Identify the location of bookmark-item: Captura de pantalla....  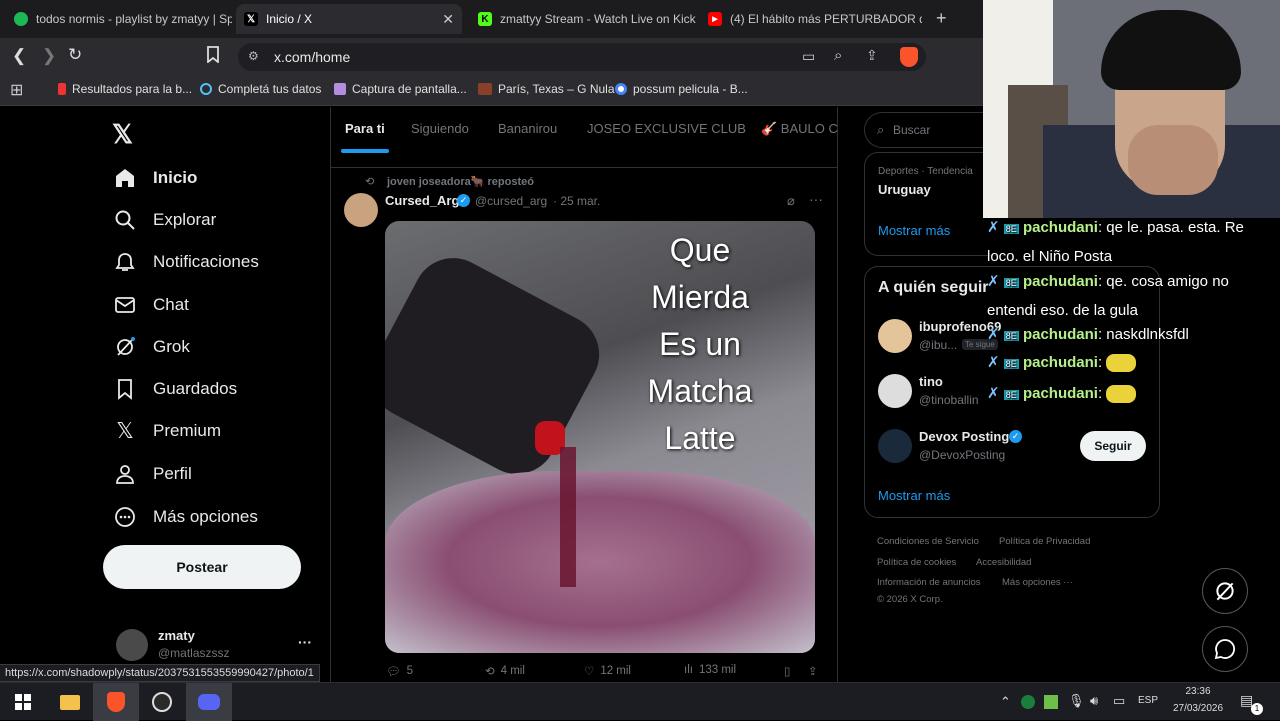
(400, 89).